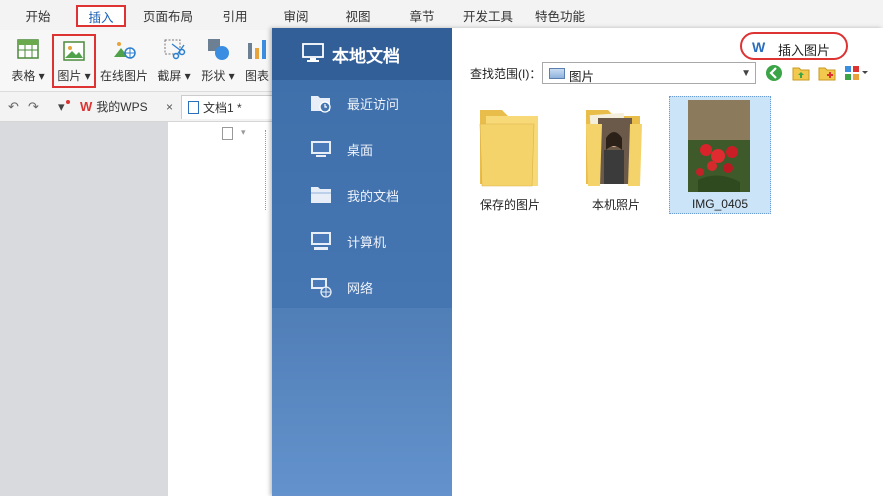 Image resolution: width=883 pixels, height=496 pixels. Describe the element at coordinates (759, 47) in the screenshot. I see `wps-writer-icon: W` at that location.